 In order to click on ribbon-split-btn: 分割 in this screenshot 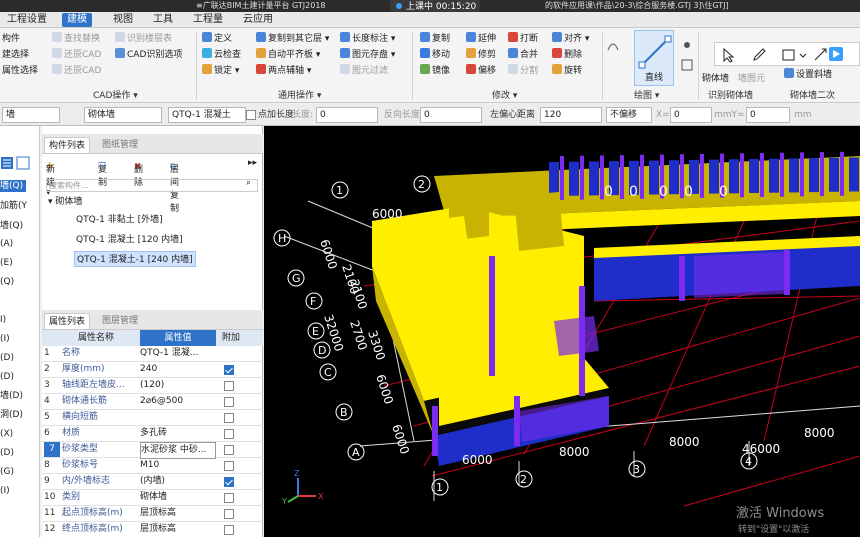, I will do `click(523, 71)`.